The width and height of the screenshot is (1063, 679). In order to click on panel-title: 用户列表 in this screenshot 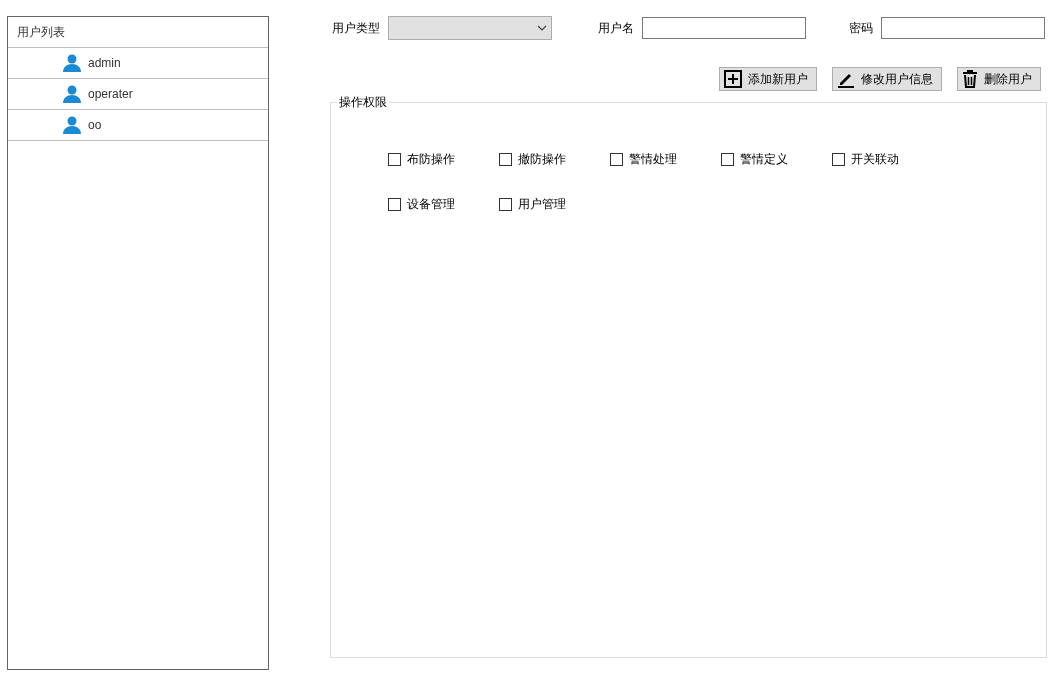, I will do `click(138, 32)`.